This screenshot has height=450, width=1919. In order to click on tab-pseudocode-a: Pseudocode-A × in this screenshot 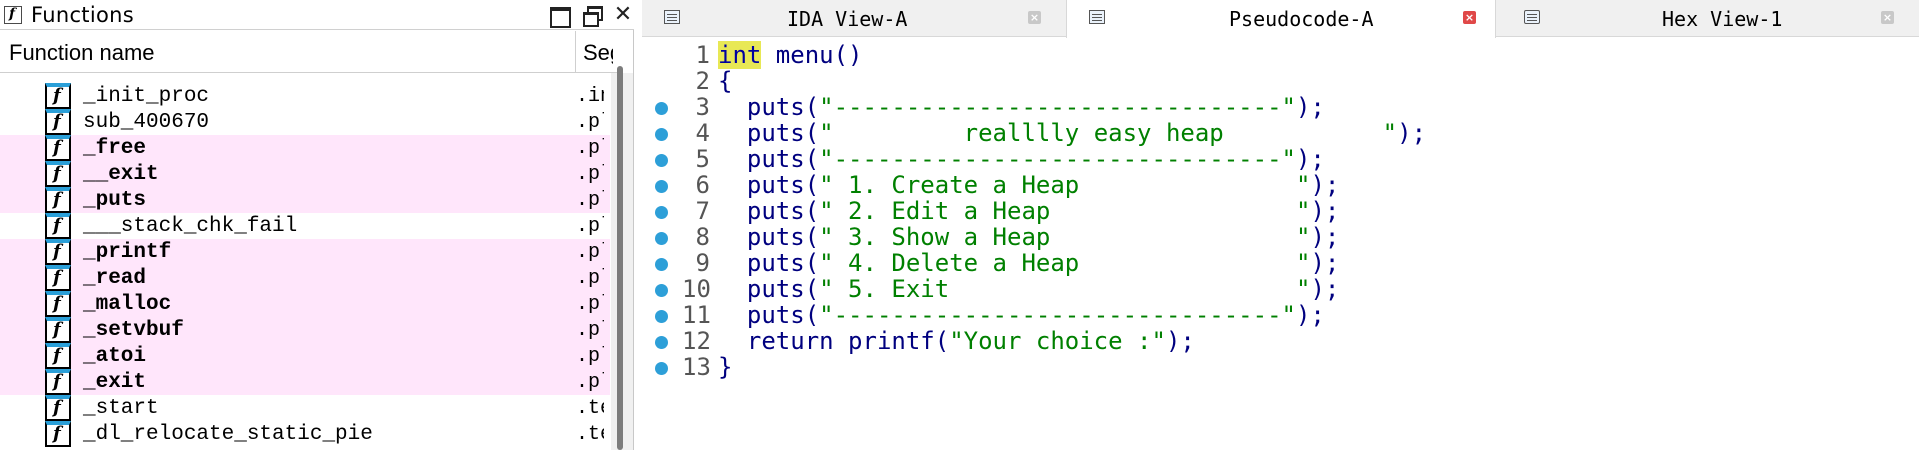, I will do `click(1281, 19)`.